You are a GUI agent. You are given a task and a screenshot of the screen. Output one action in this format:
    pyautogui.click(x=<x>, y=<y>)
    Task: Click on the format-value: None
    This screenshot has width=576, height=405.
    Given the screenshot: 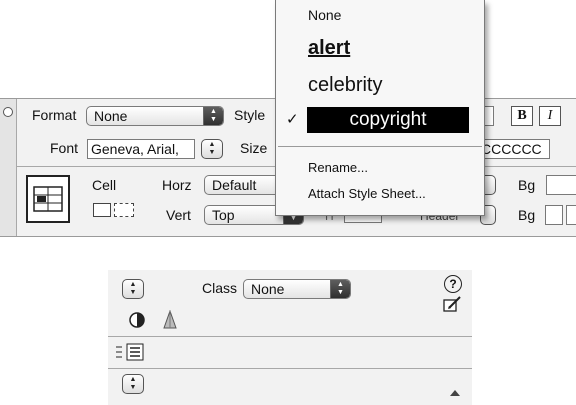 What is the action you would take?
    pyautogui.click(x=111, y=116)
    